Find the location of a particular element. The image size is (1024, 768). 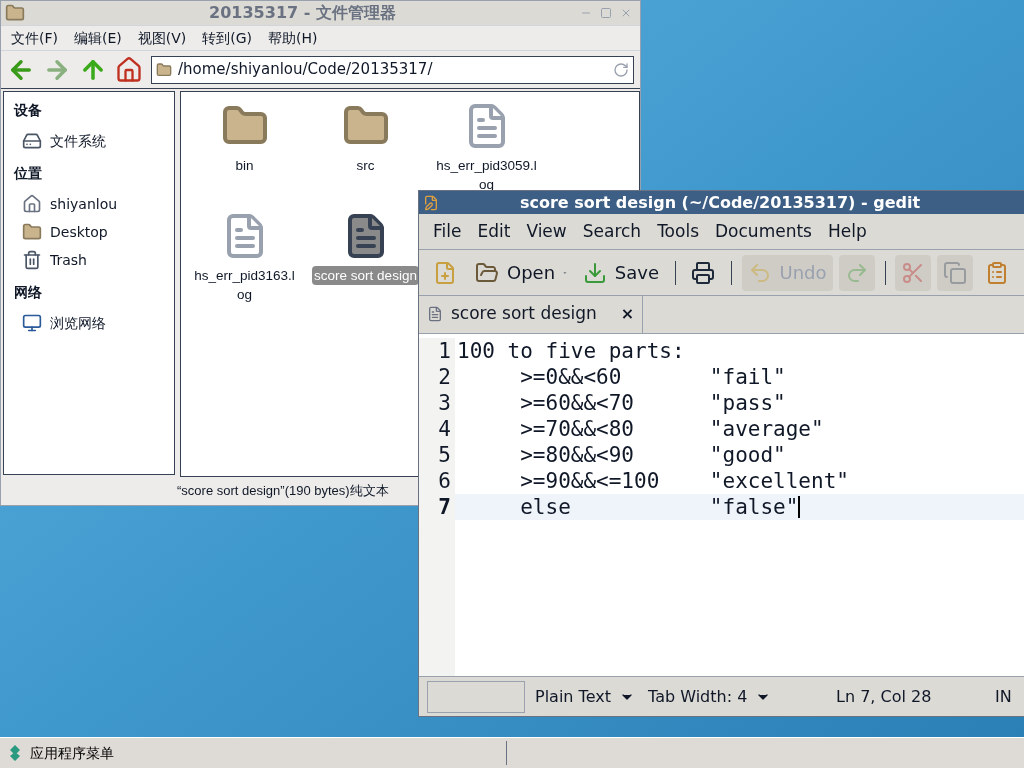

menu-item: 转到(G) is located at coordinates (227, 38).